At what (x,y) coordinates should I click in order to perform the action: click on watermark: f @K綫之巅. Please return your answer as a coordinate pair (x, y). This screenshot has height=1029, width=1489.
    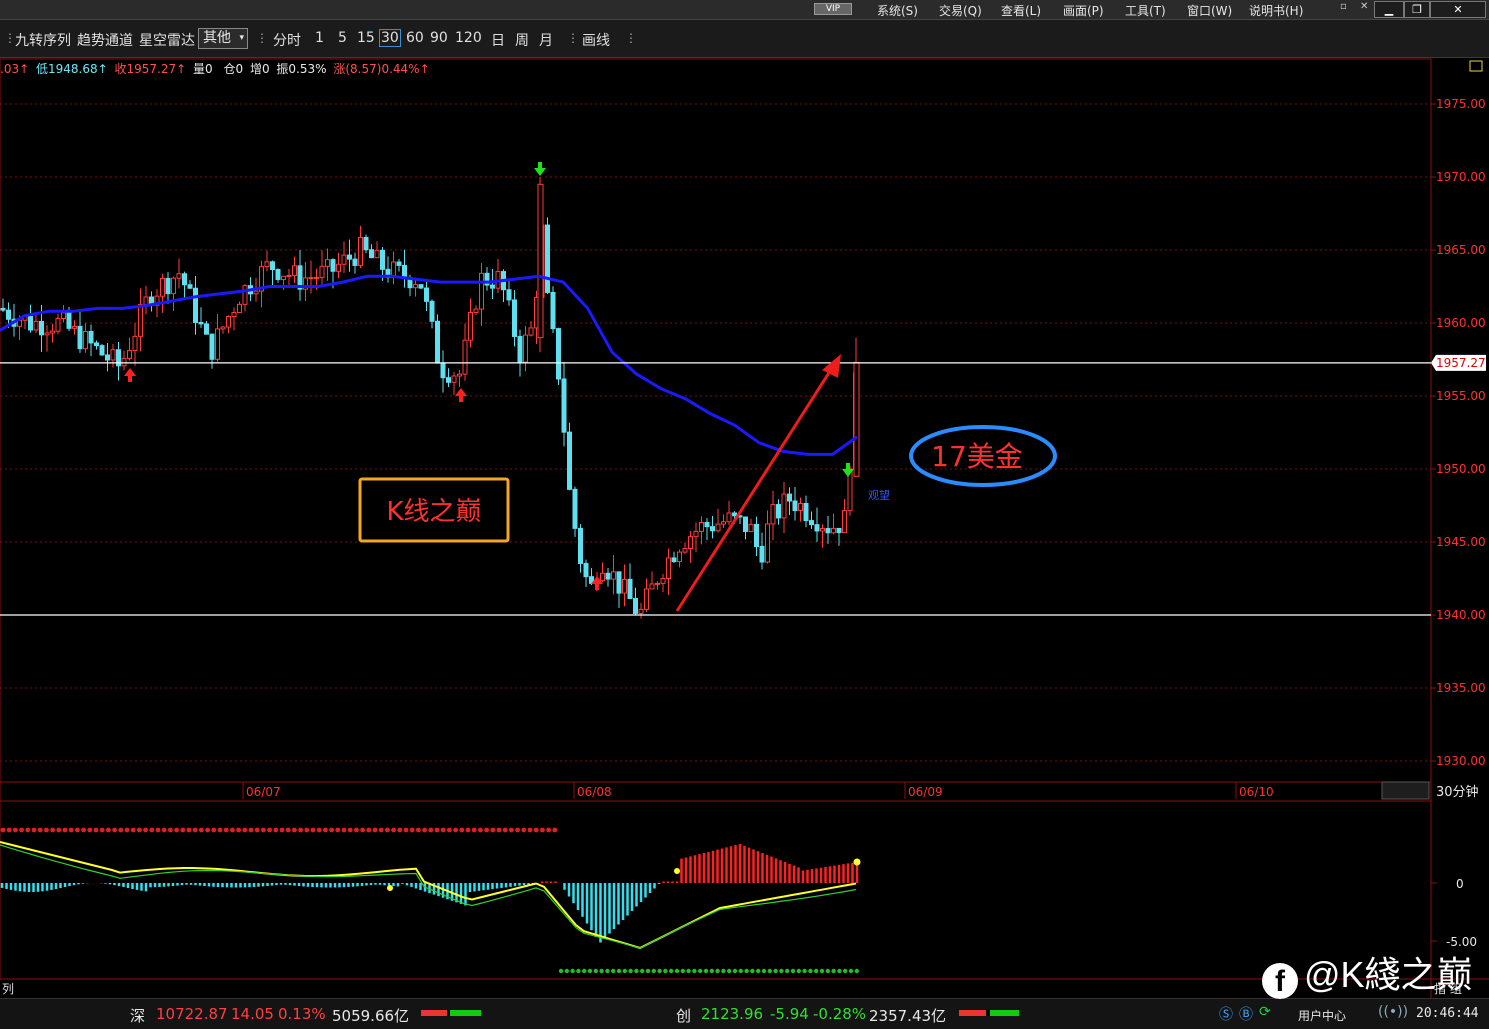
    Looking at the image, I should click on (1367, 972).